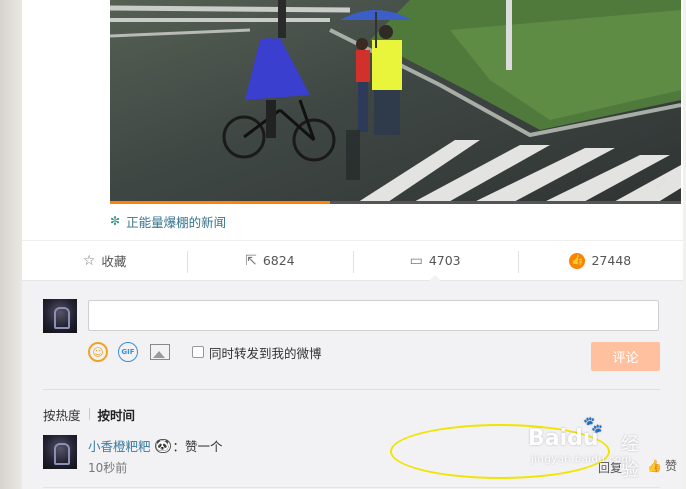  I want to click on paw-icon: 🐾, so click(593, 424).